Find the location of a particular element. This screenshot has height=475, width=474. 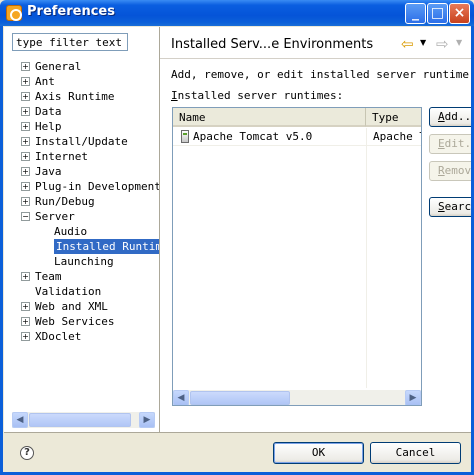

title-bar: Preferences _ □ × is located at coordinates (237, 13).